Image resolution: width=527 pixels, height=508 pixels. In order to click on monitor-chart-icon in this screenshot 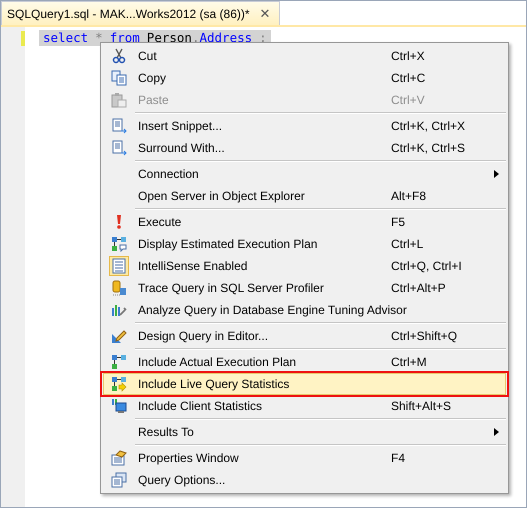, I will do `click(119, 406)`.